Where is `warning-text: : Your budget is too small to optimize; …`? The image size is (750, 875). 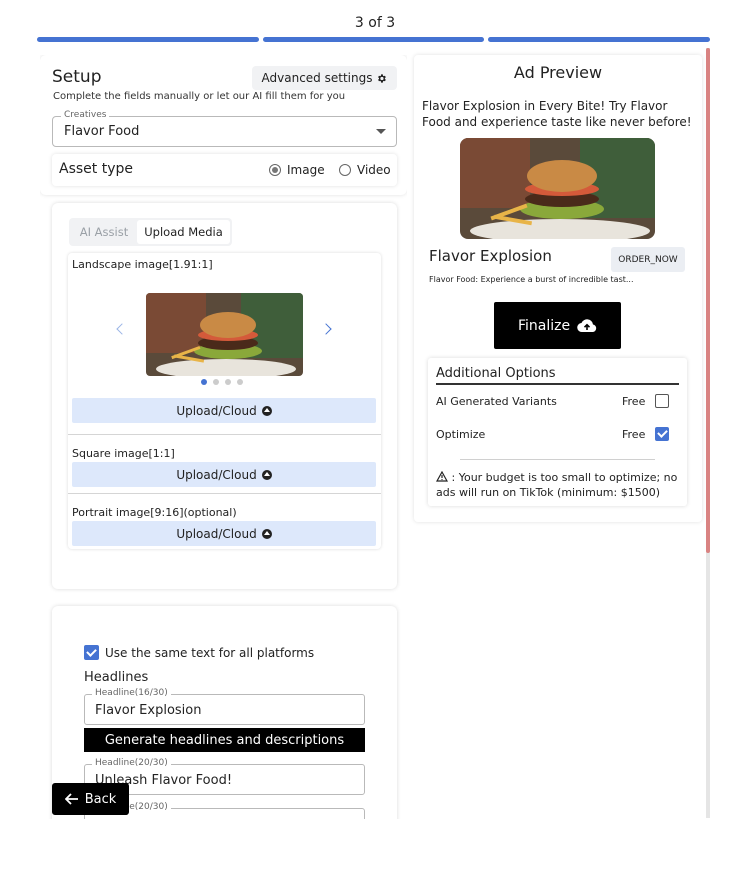
warning-text: : Your budget is too small to optimize; … is located at coordinates (557, 485).